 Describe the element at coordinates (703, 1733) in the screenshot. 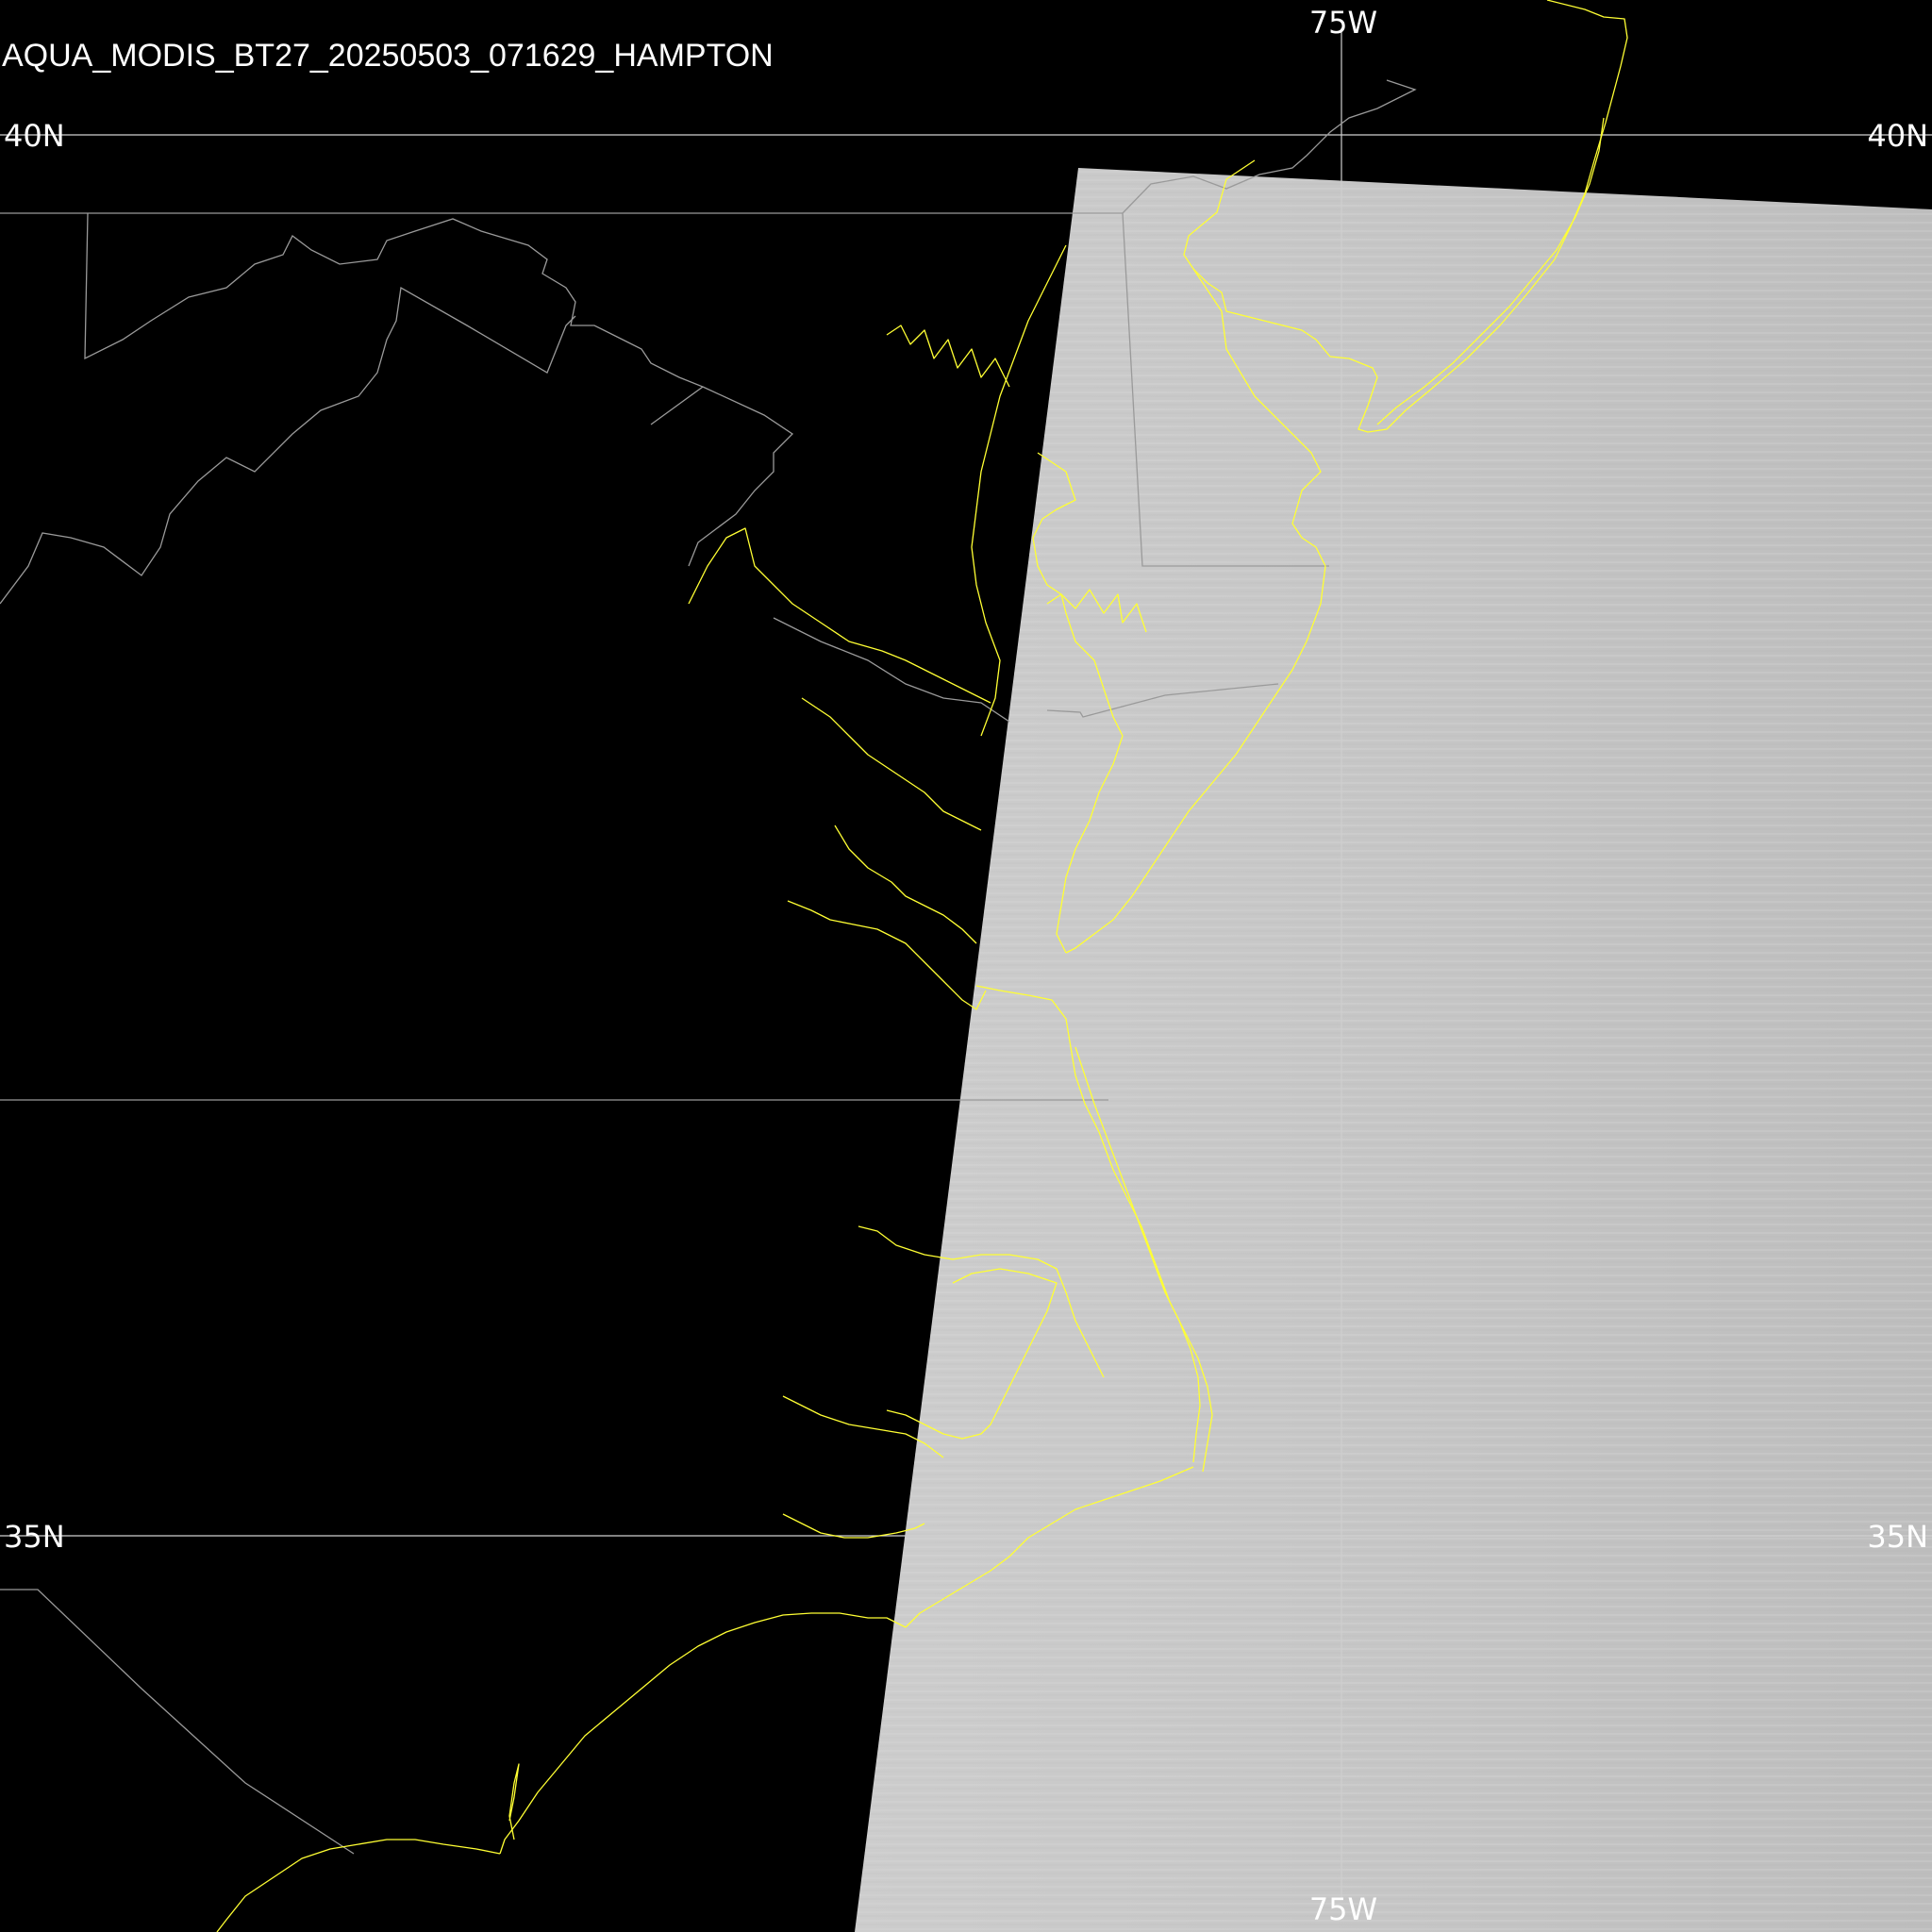

I see `nc-south-coast` at that location.